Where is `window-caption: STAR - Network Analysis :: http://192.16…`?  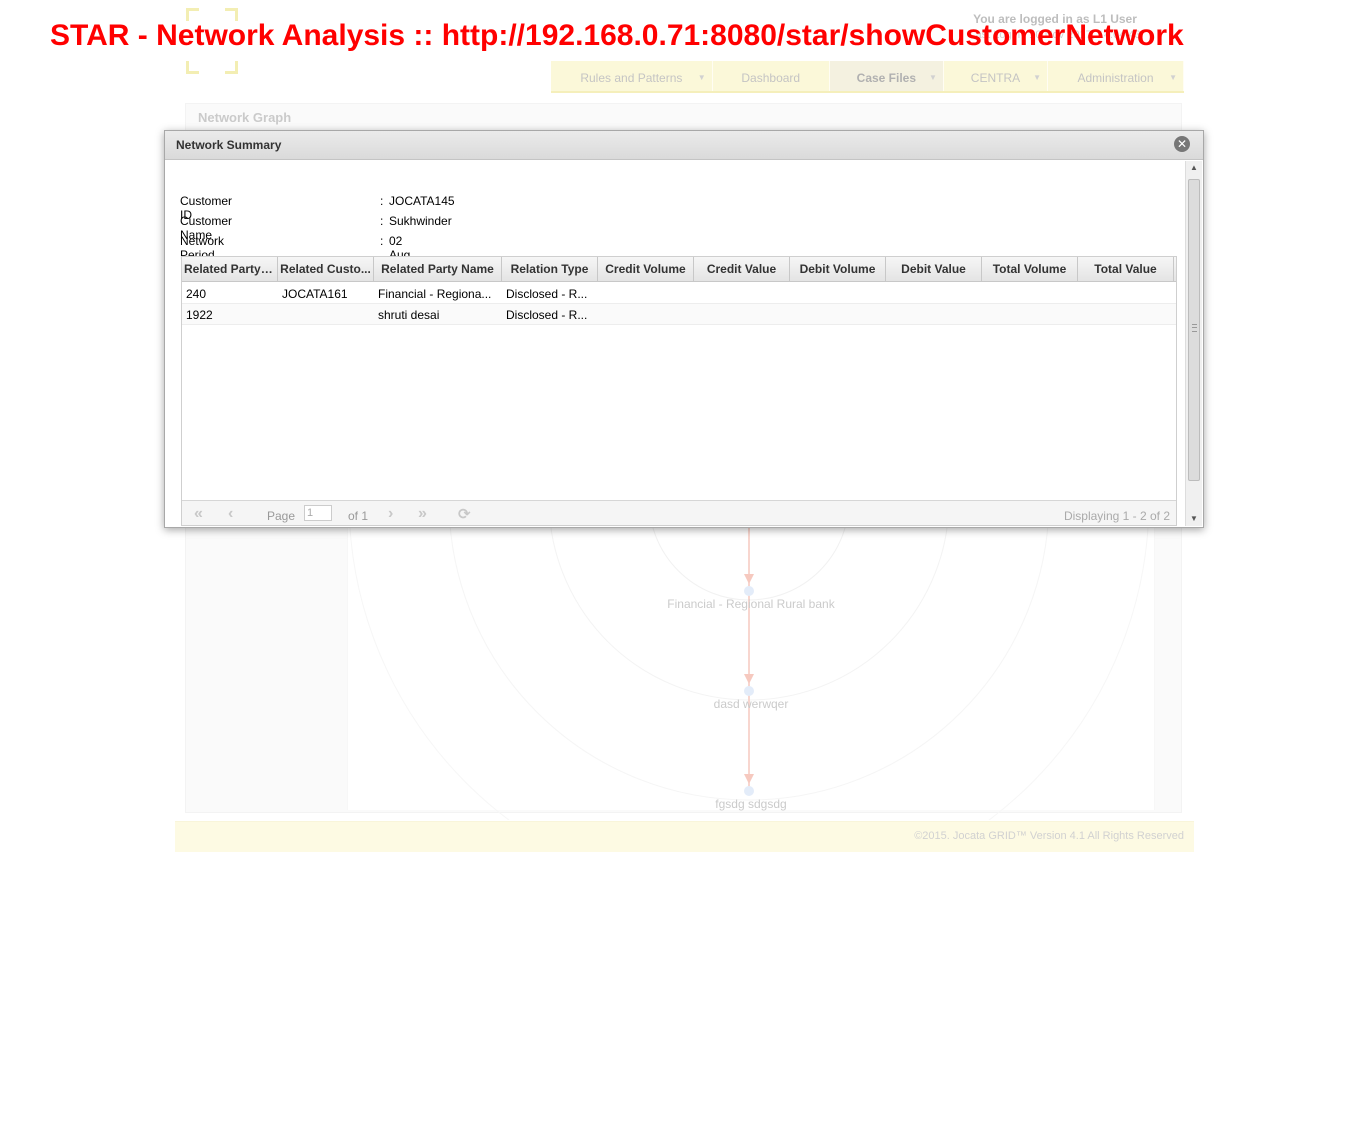 window-caption: STAR - Network Analysis :: http://192.16… is located at coordinates (617, 35).